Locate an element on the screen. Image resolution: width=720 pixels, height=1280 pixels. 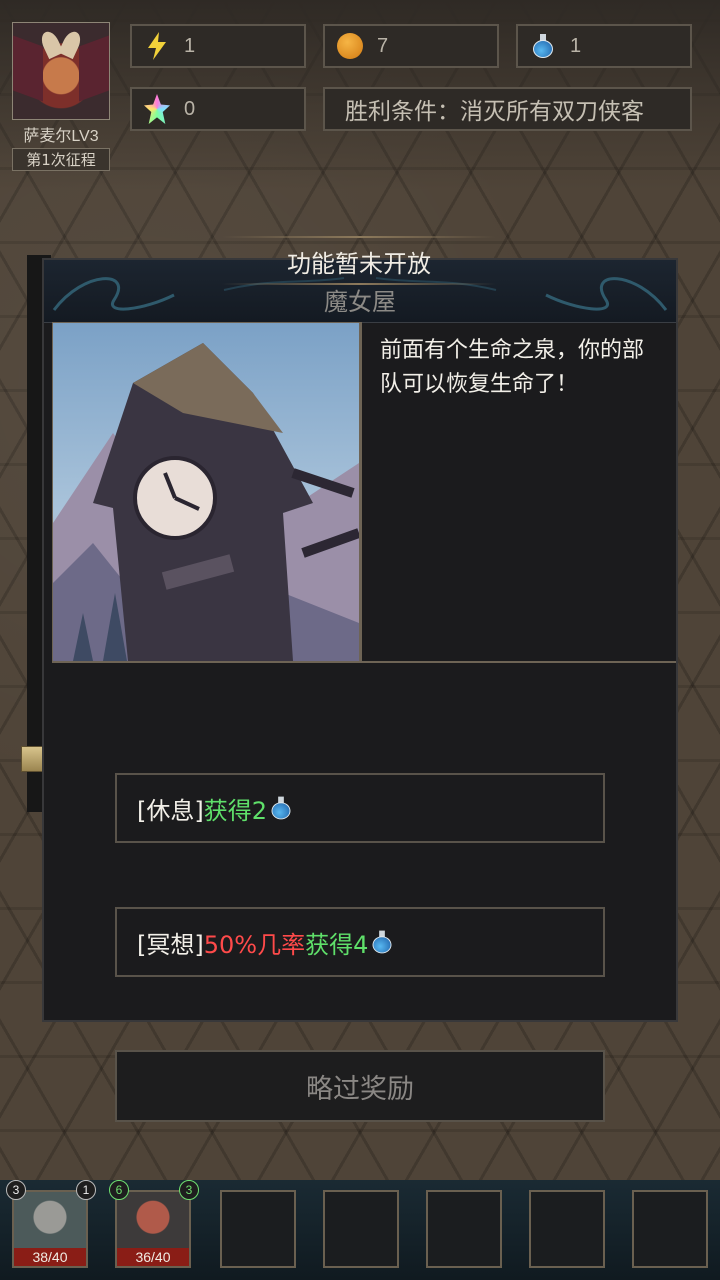
potion-stat: 1 is located at coordinates (604, 46).